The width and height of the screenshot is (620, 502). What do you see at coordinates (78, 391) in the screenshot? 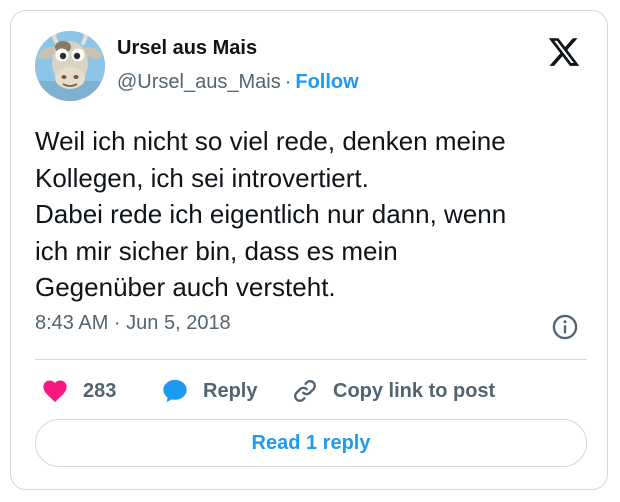
I see `like-button: 283` at bounding box center [78, 391].